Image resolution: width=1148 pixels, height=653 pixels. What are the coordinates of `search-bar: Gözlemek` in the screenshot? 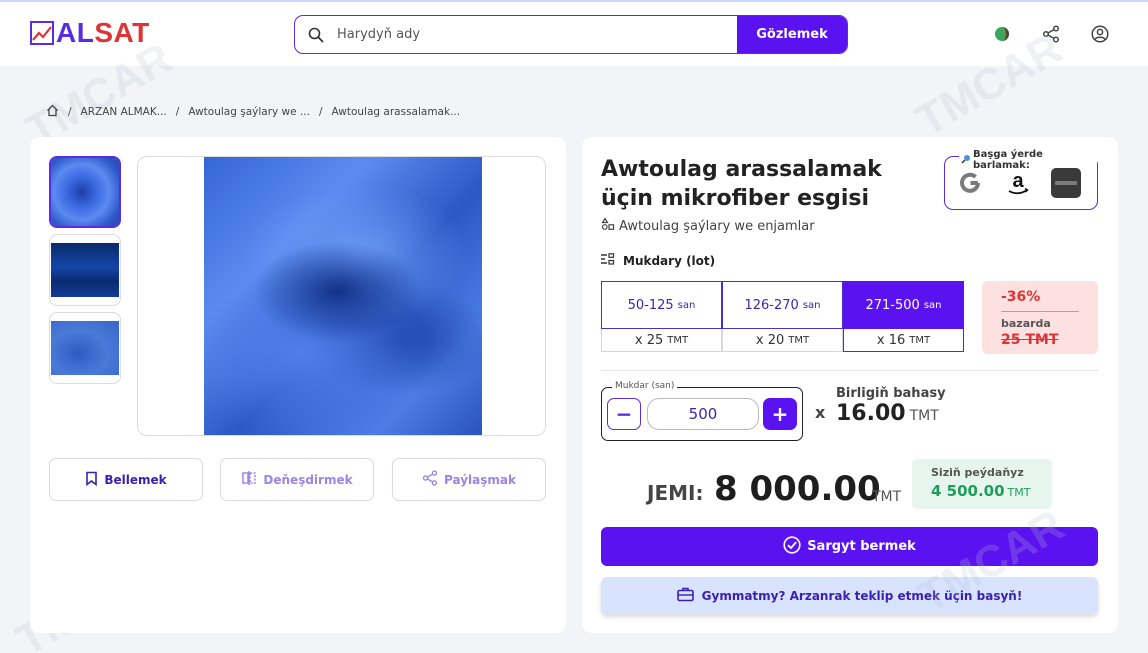 It's located at (571, 34).